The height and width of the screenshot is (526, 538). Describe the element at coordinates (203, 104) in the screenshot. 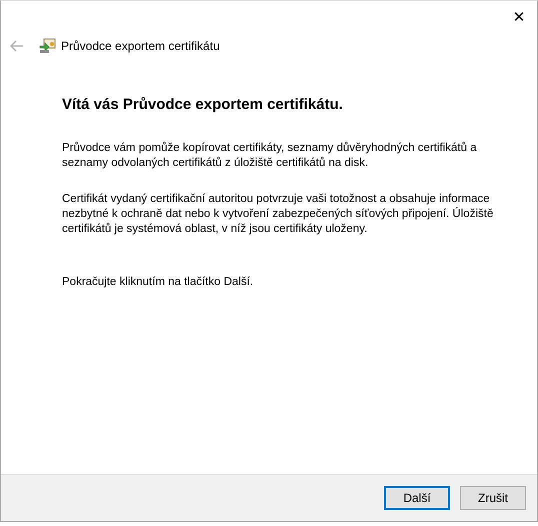

I see `wizard-heading: Vítá vás Průvodce exportem certifikátu.` at that location.